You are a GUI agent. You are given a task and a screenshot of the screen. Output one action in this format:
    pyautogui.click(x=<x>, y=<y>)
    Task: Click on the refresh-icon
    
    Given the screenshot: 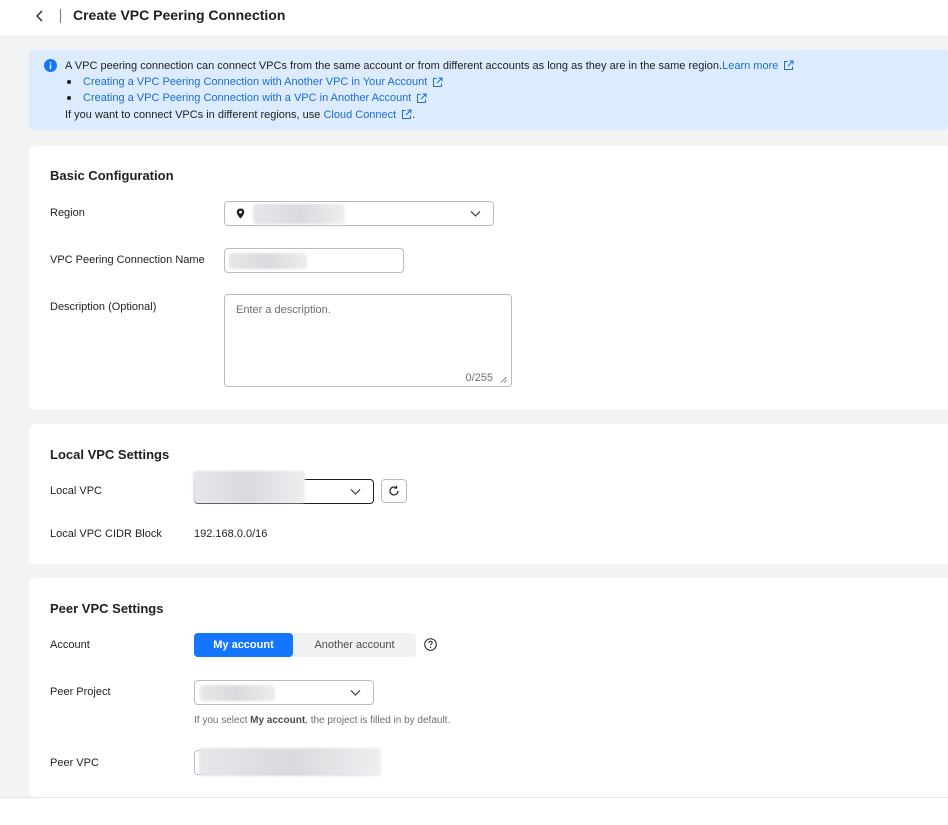 What is the action you would take?
    pyautogui.click(x=394, y=490)
    